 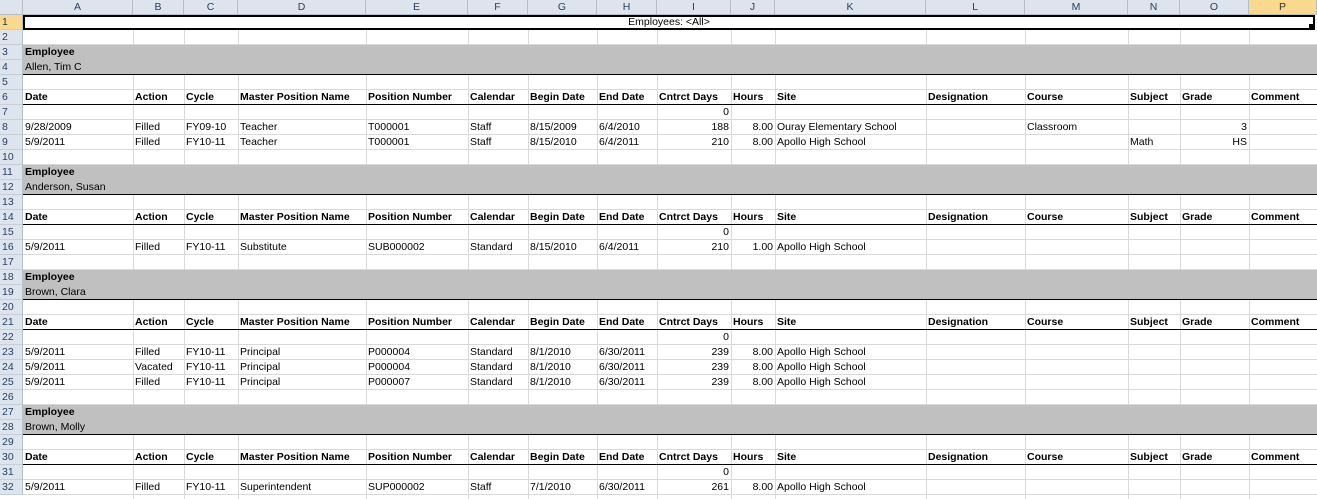 I want to click on column-header-h: H, so click(x=627, y=7).